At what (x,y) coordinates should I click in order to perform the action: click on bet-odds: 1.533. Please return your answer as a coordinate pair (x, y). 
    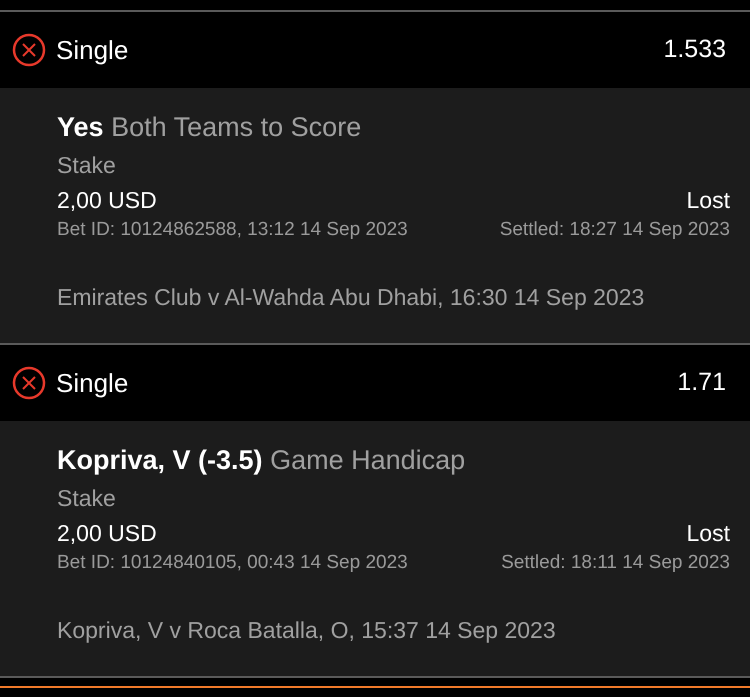
    Looking at the image, I should click on (694, 50).